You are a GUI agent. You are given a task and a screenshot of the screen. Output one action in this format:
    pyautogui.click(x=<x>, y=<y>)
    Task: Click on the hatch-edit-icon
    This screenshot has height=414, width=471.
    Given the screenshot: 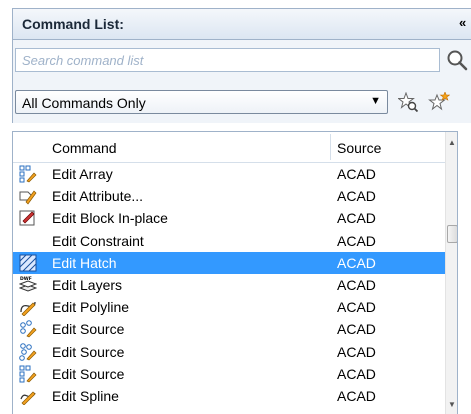 What is the action you would take?
    pyautogui.click(x=28, y=263)
    